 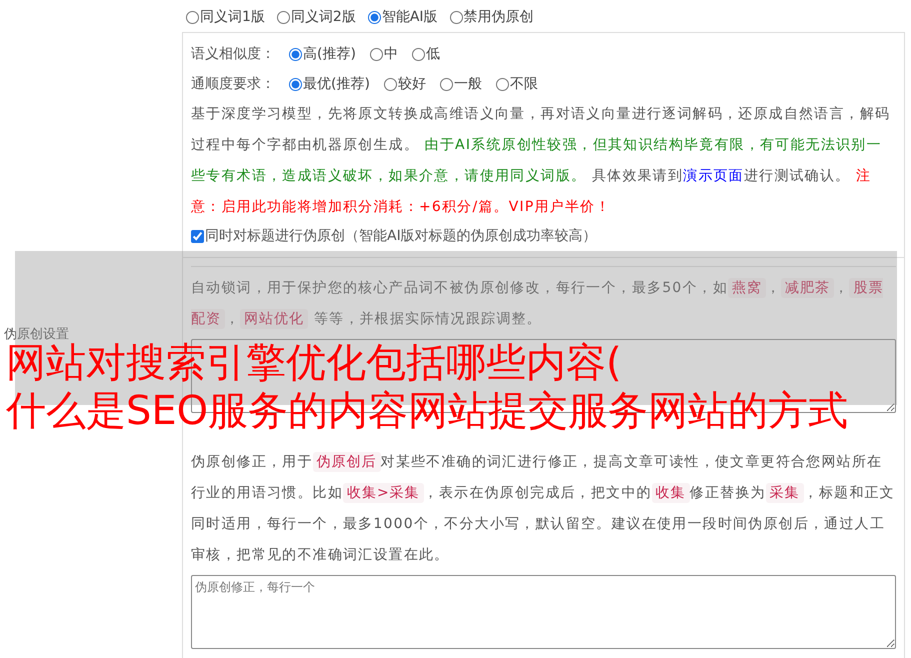 I want to click on keyword-tag: 收集>采集, so click(x=383, y=493).